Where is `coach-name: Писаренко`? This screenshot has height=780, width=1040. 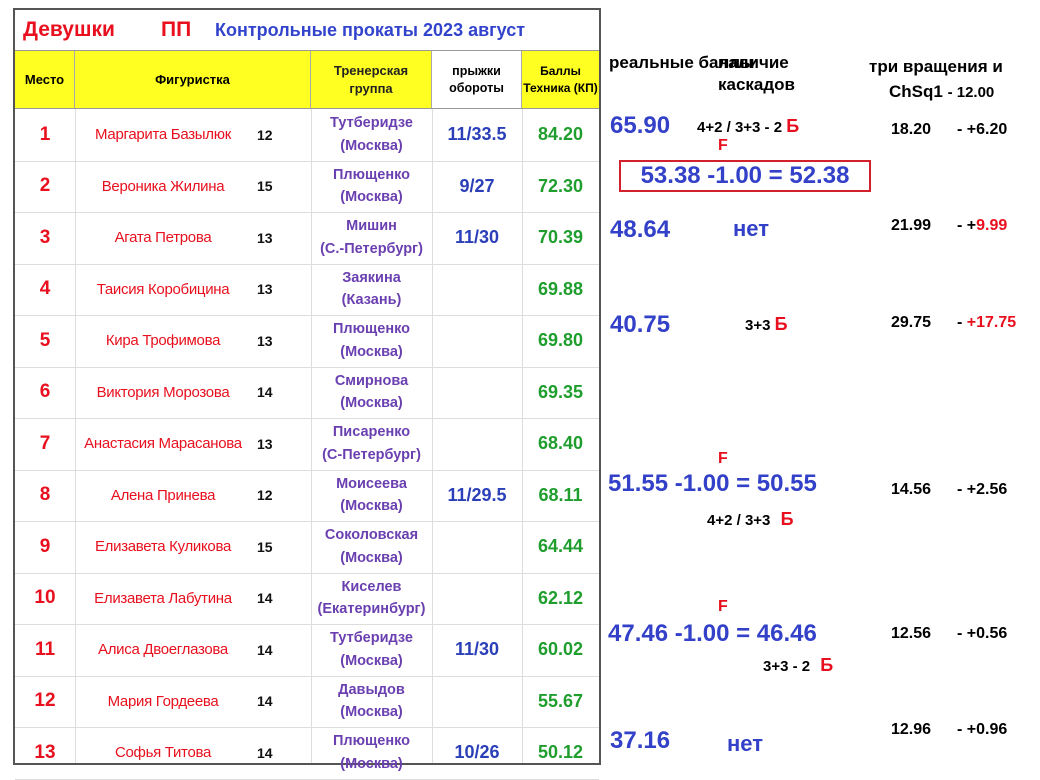
coach-name: Писаренко is located at coordinates (371, 432).